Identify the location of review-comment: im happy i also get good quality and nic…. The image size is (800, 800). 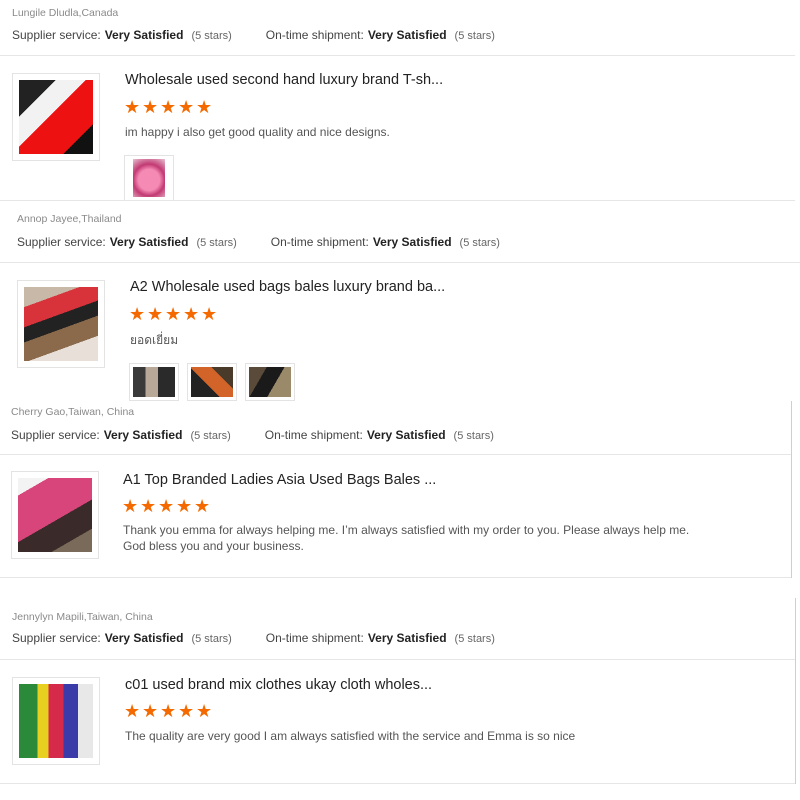
(257, 132).